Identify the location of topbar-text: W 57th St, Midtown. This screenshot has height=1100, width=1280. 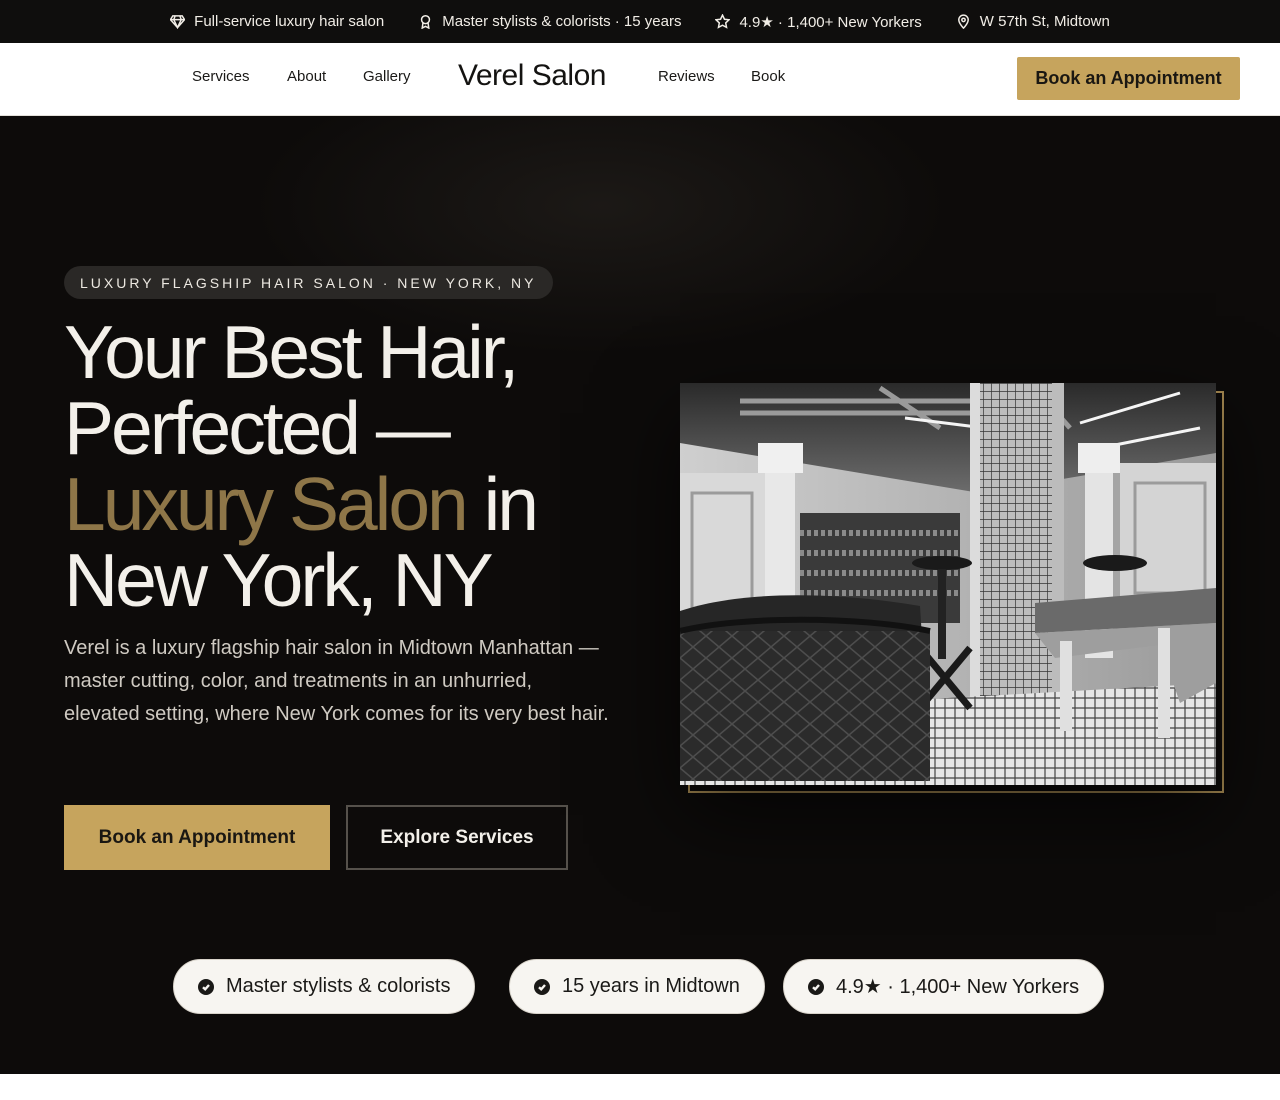
(1044, 21).